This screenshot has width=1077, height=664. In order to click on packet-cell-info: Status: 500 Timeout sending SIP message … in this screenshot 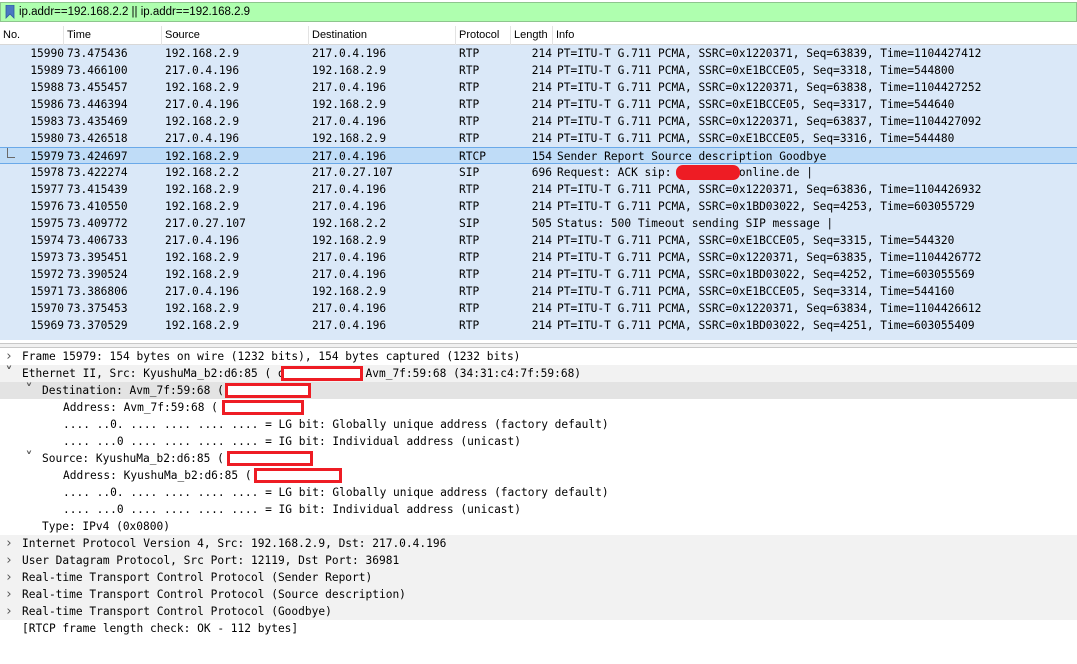, I will do `click(695, 223)`.